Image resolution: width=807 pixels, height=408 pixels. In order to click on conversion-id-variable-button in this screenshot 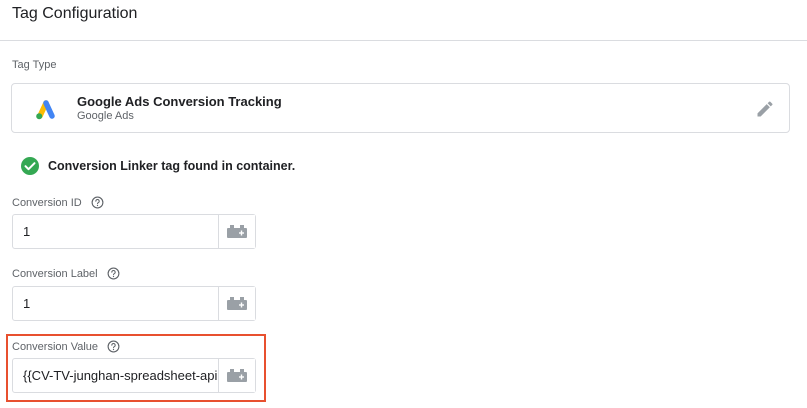, I will do `click(236, 231)`.